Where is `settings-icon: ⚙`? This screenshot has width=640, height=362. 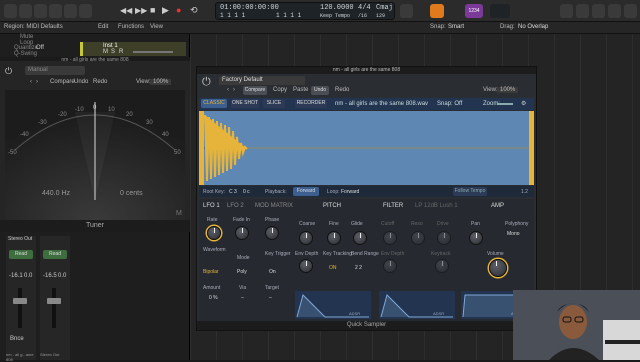
settings-icon: ⚙ is located at coordinates (523, 103).